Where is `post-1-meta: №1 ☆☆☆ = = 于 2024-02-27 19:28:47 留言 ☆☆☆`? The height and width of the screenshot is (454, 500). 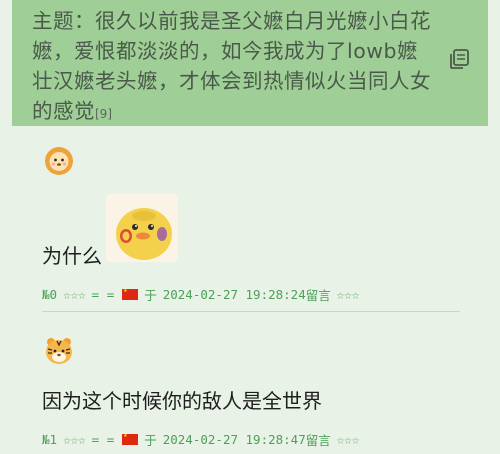
post-1-meta: №1 ☆☆☆ = = 于 2024-02-27 19:28:47 留言 ☆☆☆ is located at coordinates (200, 439).